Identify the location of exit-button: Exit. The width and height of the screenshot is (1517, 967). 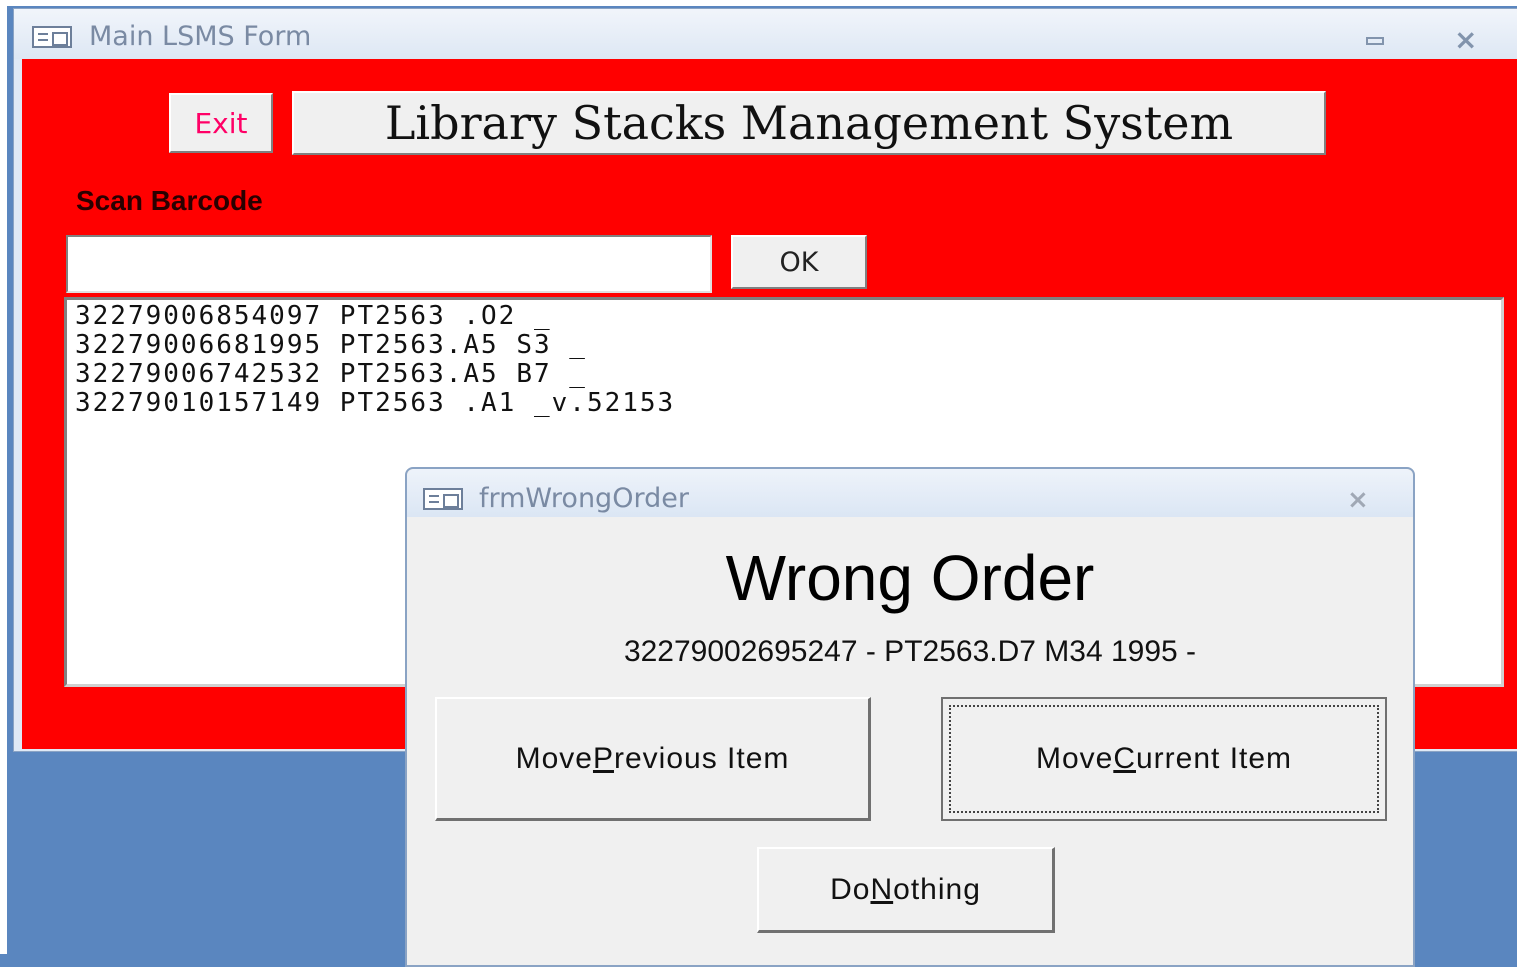
(221, 123).